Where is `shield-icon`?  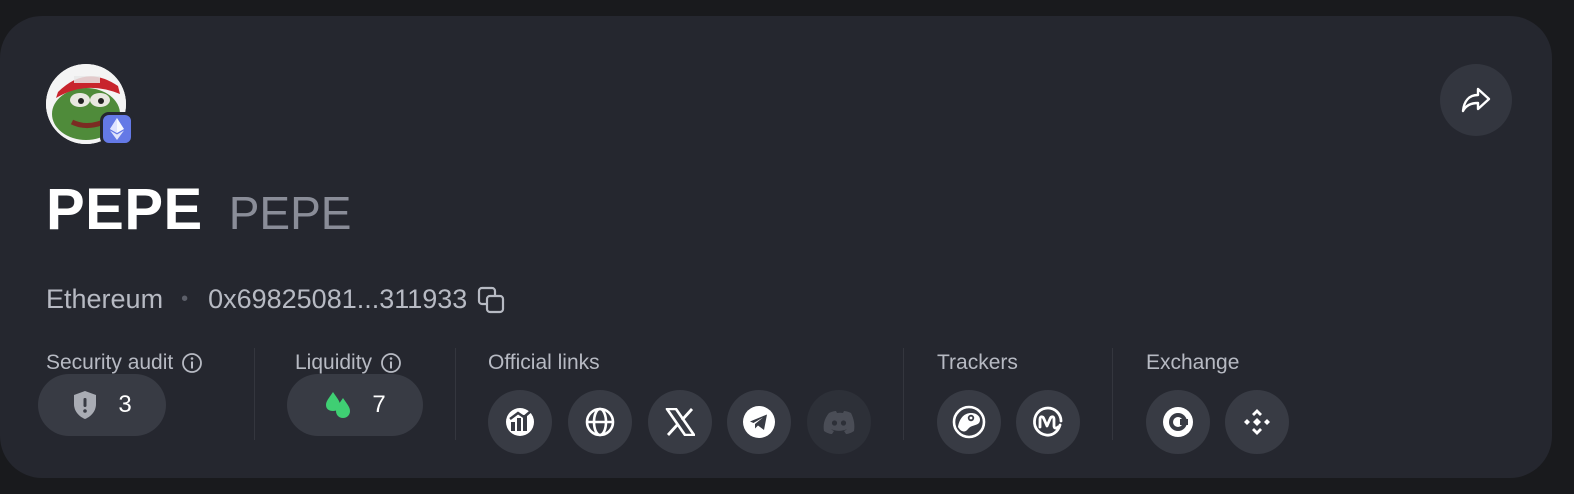 shield-icon is located at coordinates (85, 405).